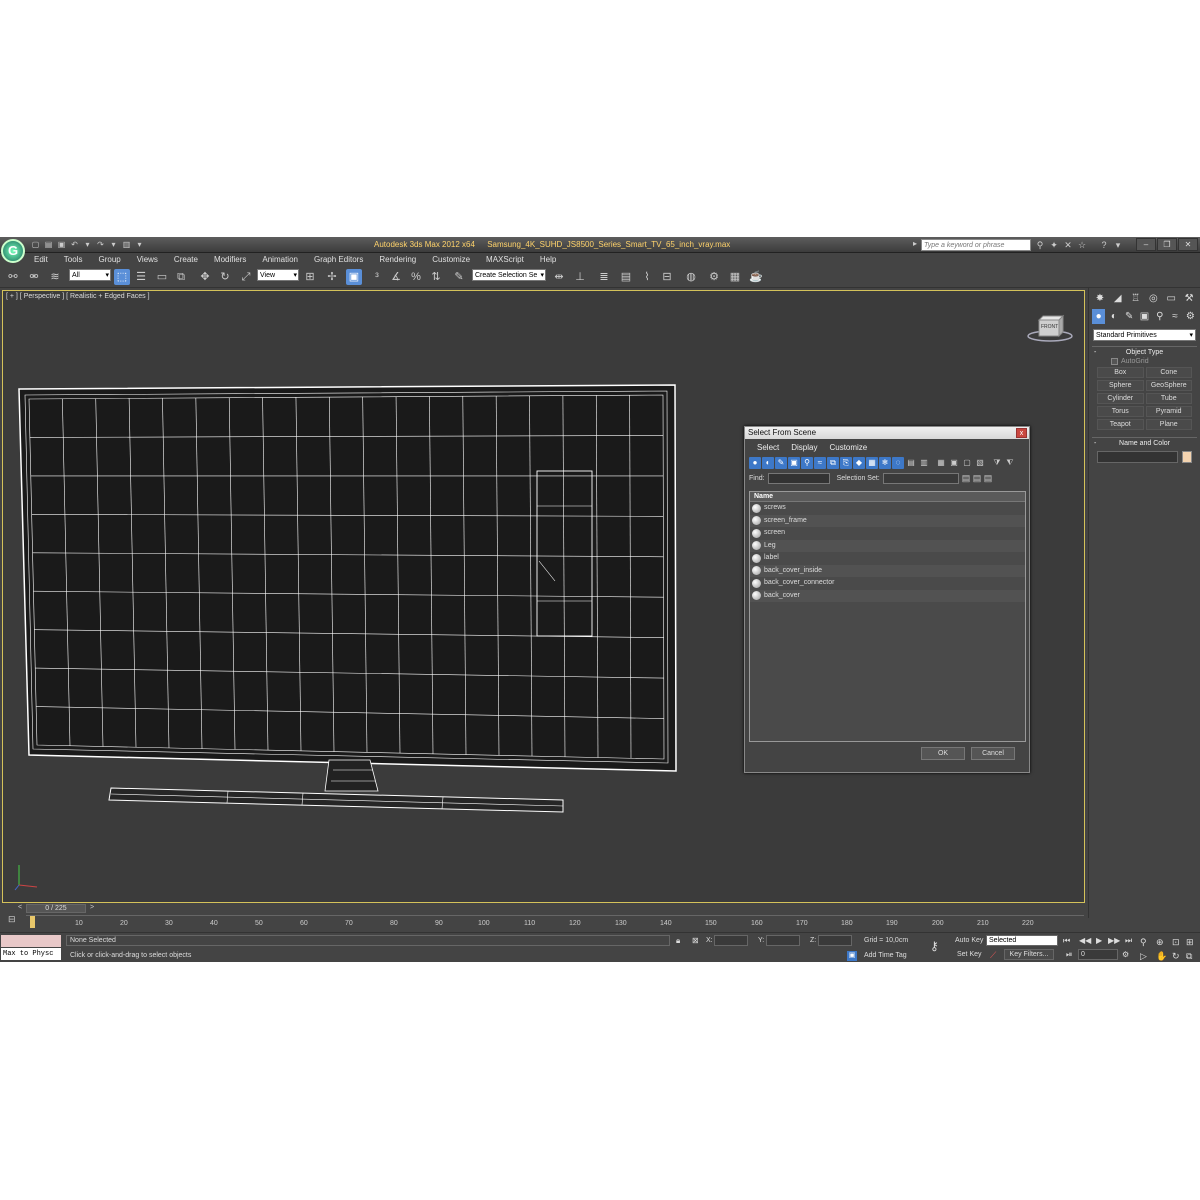  What do you see at coordinates (181, 277) in the screenshot?
I see `window-crossing-icon: ⧉` at bounding box center [181, 277].